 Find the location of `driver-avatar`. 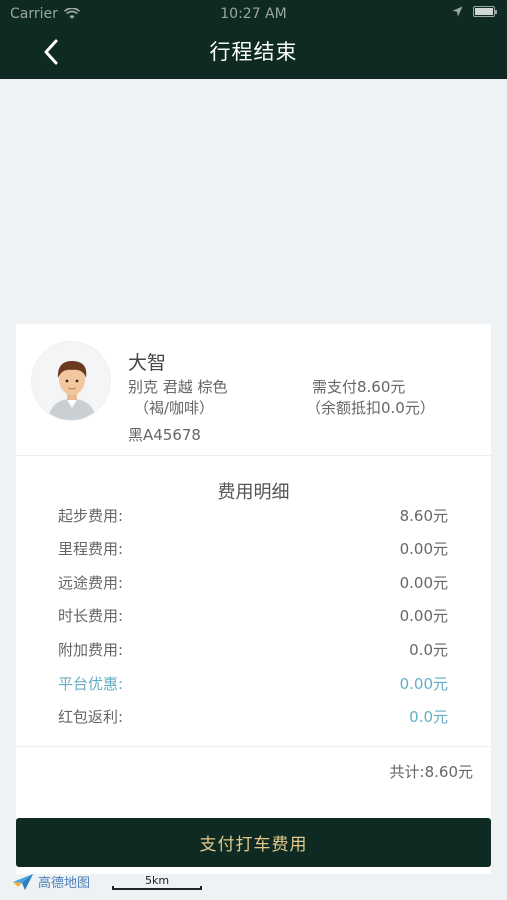

driver-avatar is located at coordinates (71, 381).